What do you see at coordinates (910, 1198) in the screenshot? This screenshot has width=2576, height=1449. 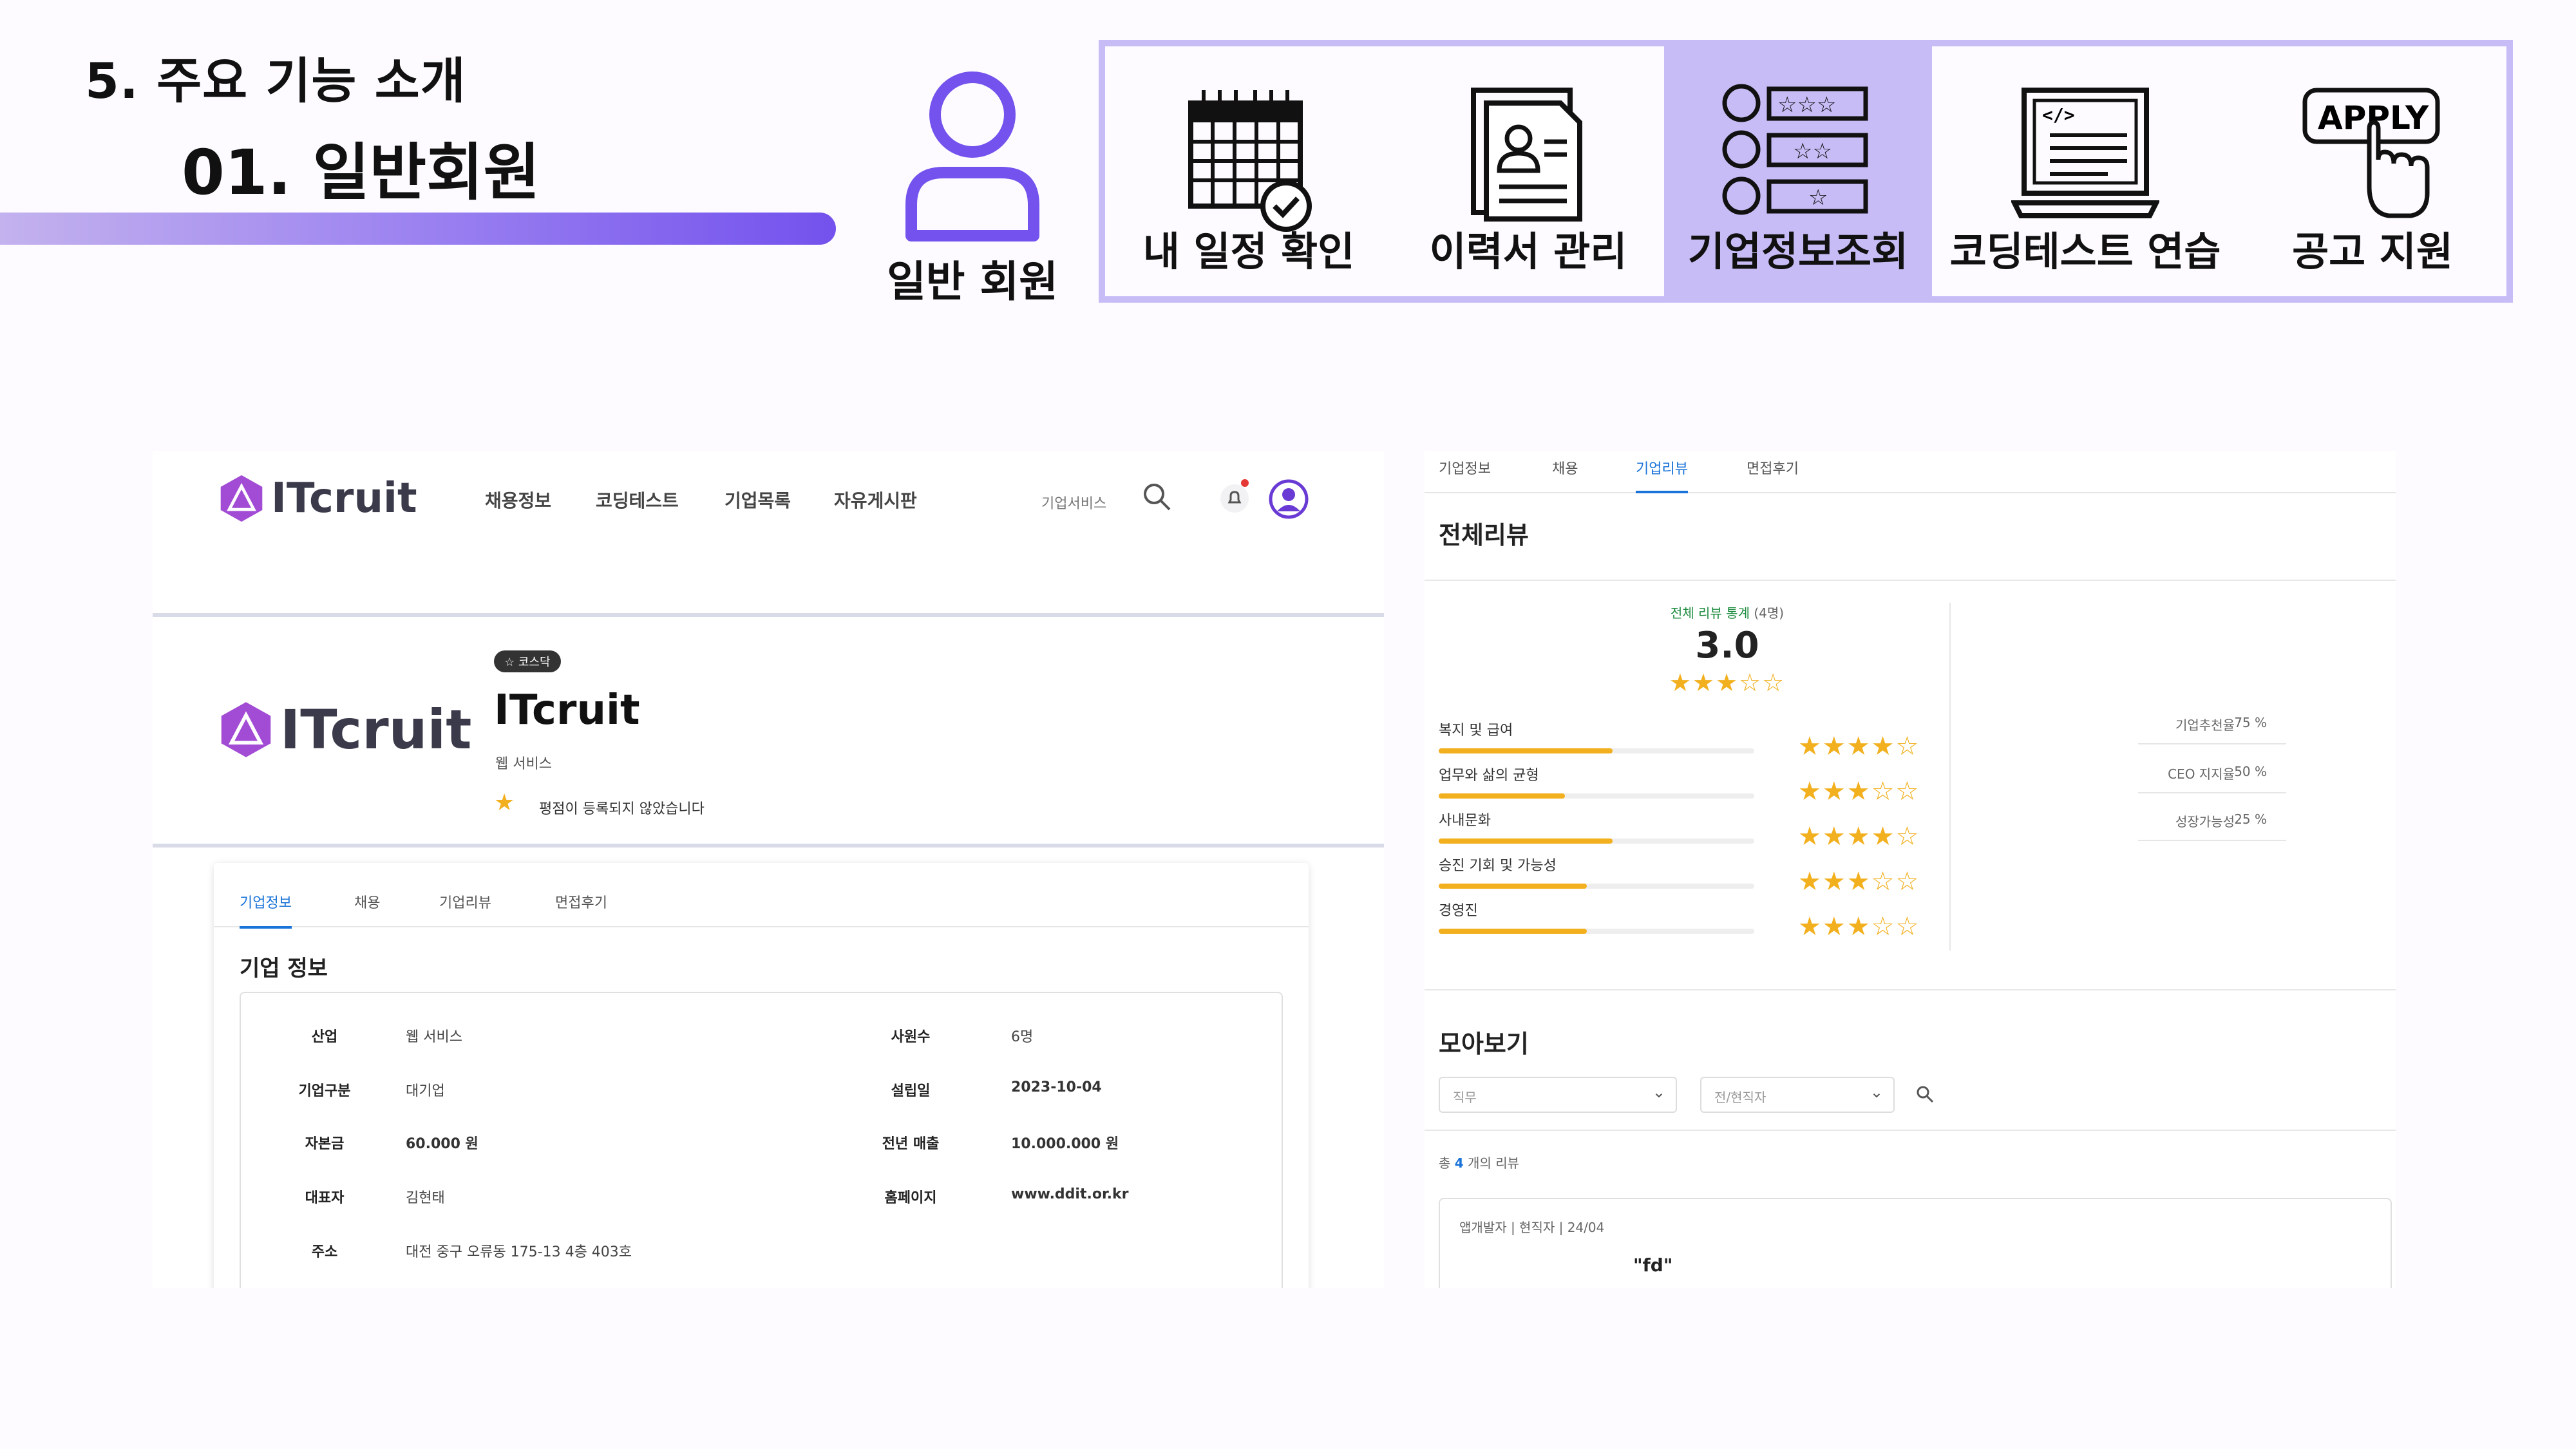 I see `info-label: 홈페이지` at bounding box center [910, 1198].